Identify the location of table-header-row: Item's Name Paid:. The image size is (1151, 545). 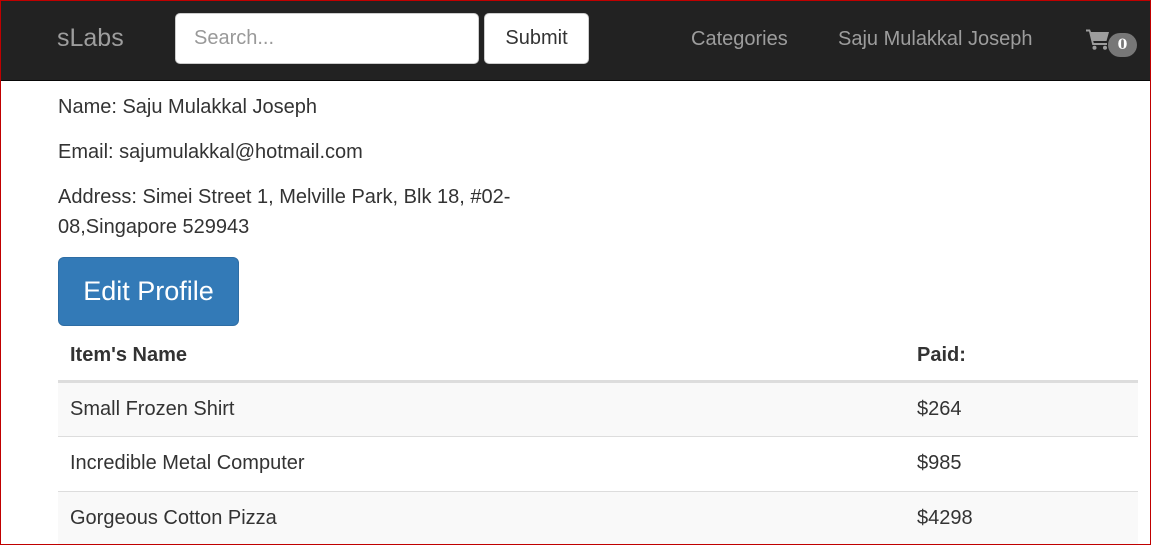
(598, 357).